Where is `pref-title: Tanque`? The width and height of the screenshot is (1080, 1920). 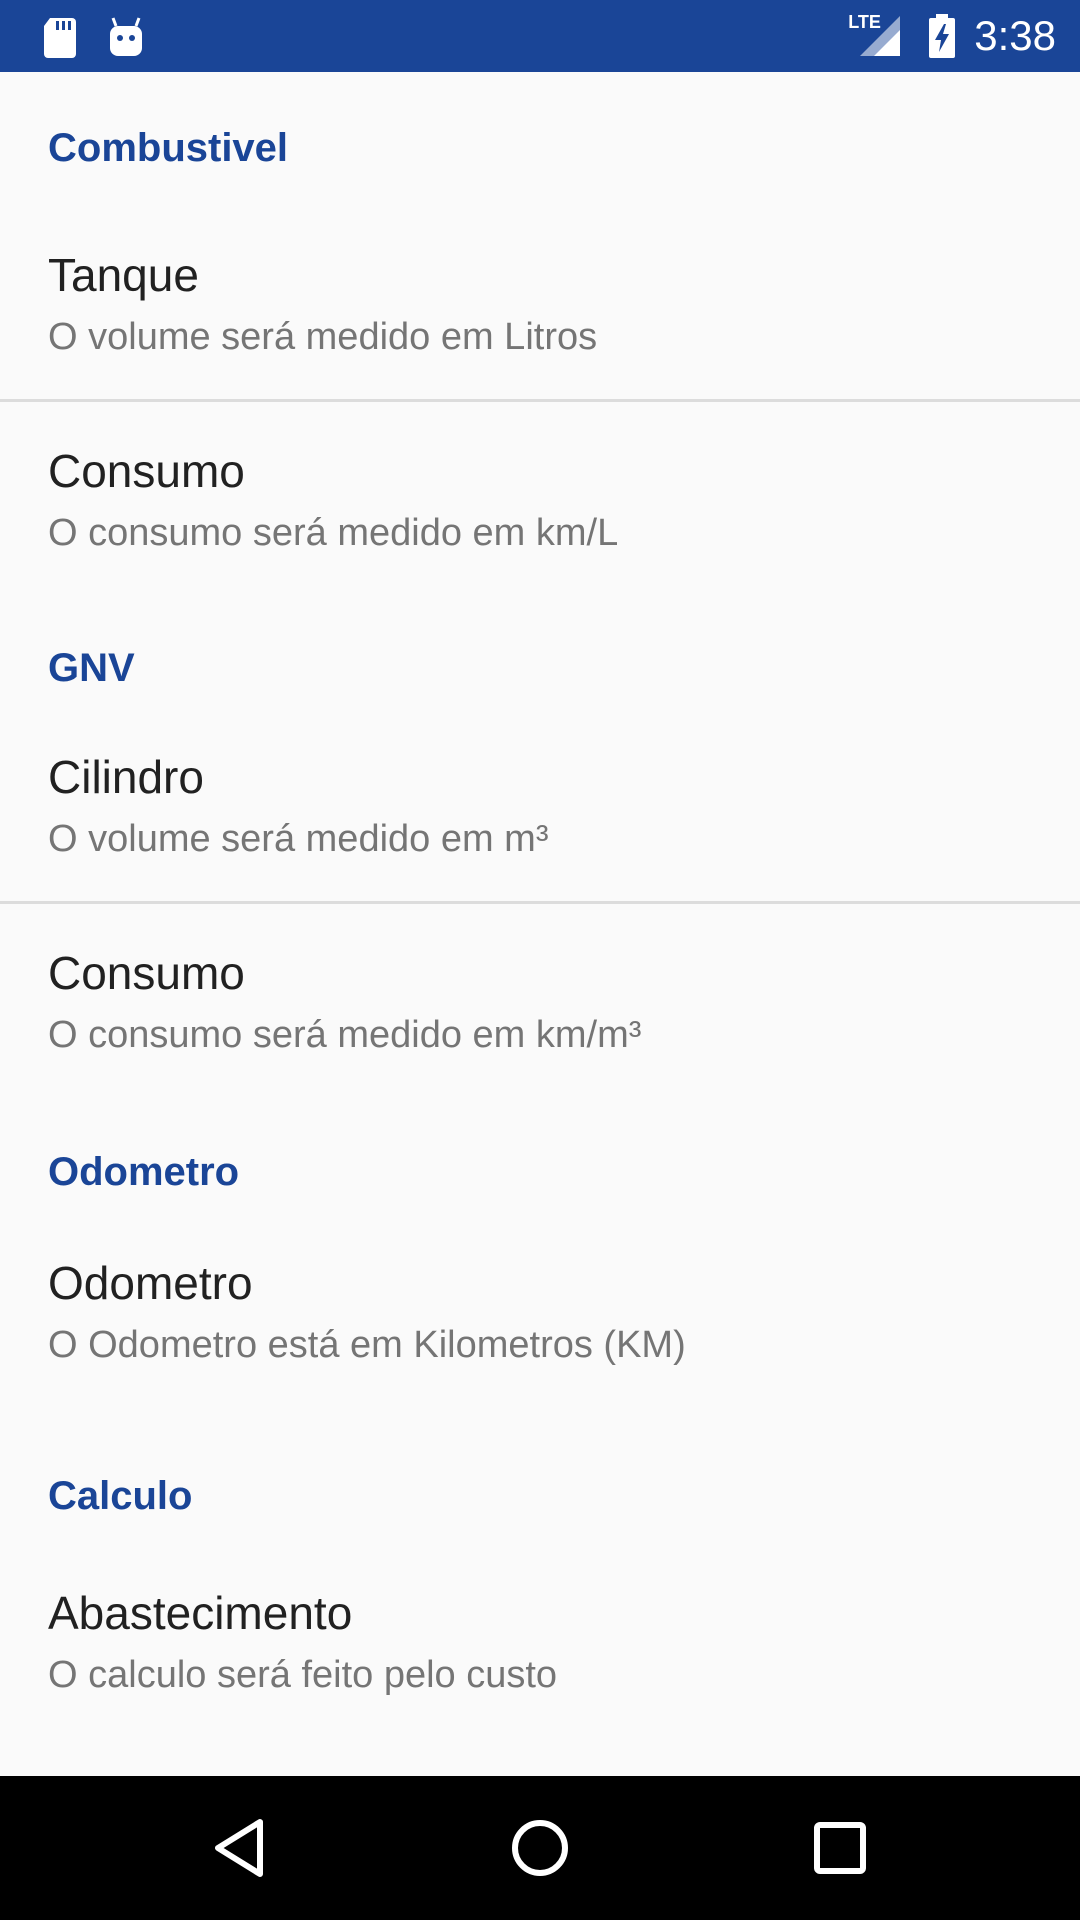 pref-title: Tanque is located at coordinates (123, 275).